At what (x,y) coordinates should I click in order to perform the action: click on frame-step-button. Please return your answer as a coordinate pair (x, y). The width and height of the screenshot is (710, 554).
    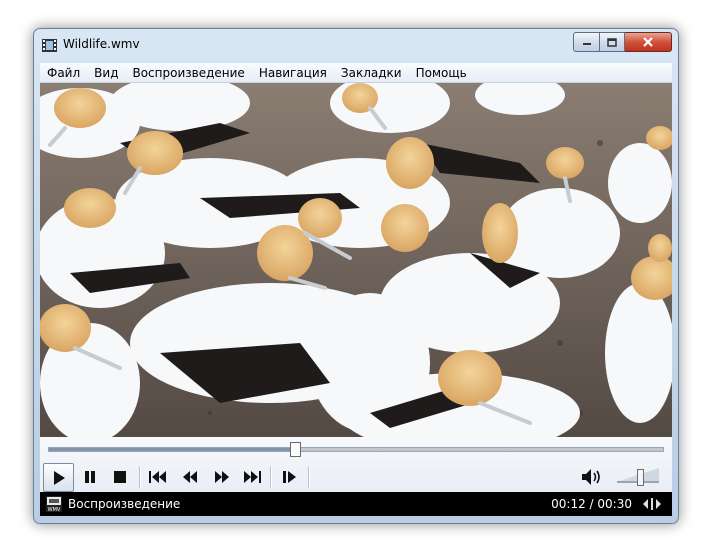
    Looking at the image, I should click on (290, 477).